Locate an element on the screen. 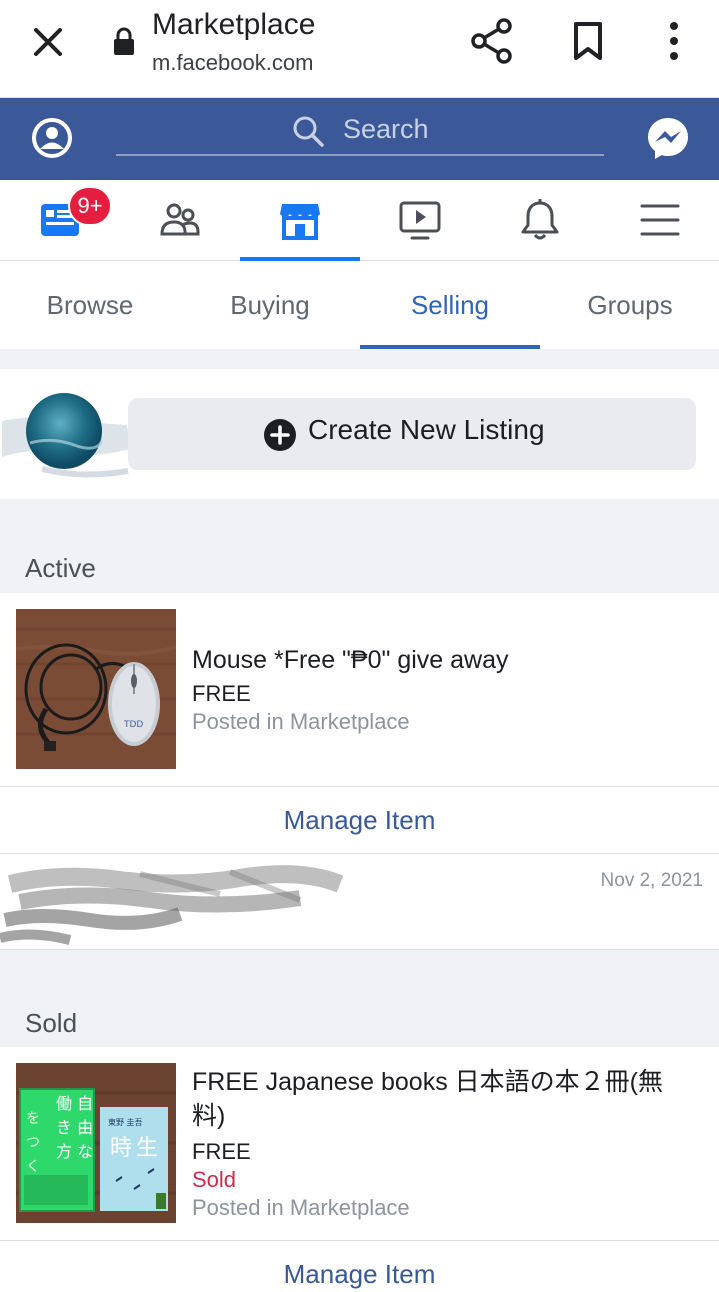  marketplace-icon is located at coordinates (300, 222).